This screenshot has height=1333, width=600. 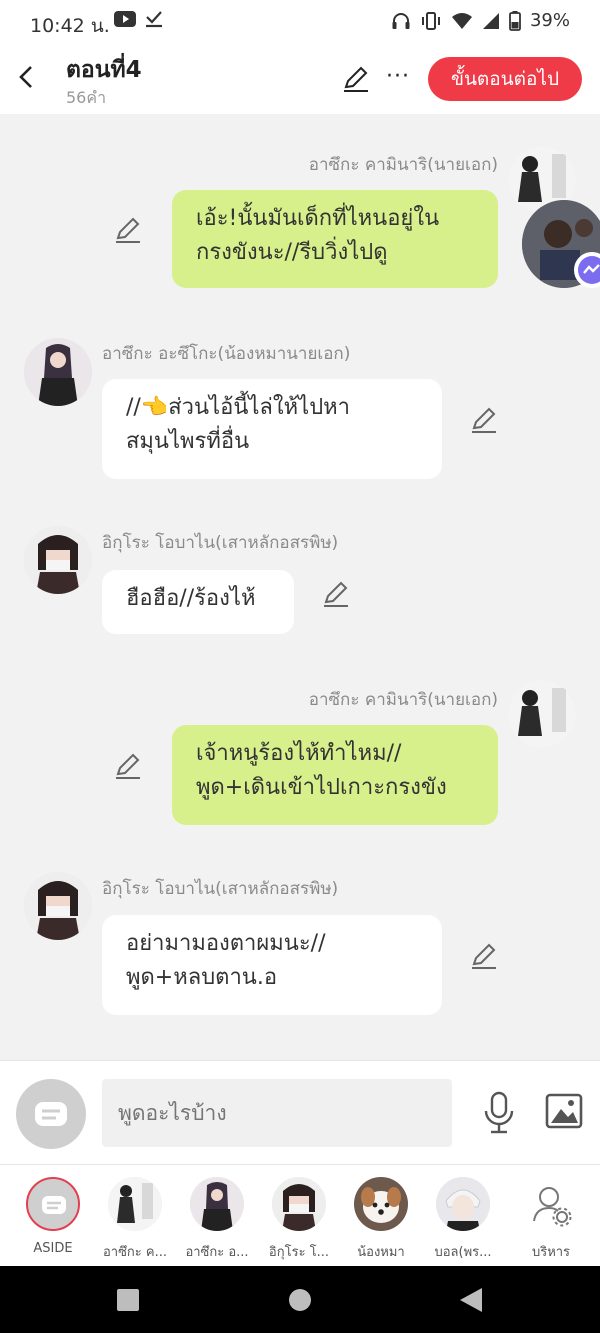 I want to click on wifi-icon, so click(x=461, y=20).